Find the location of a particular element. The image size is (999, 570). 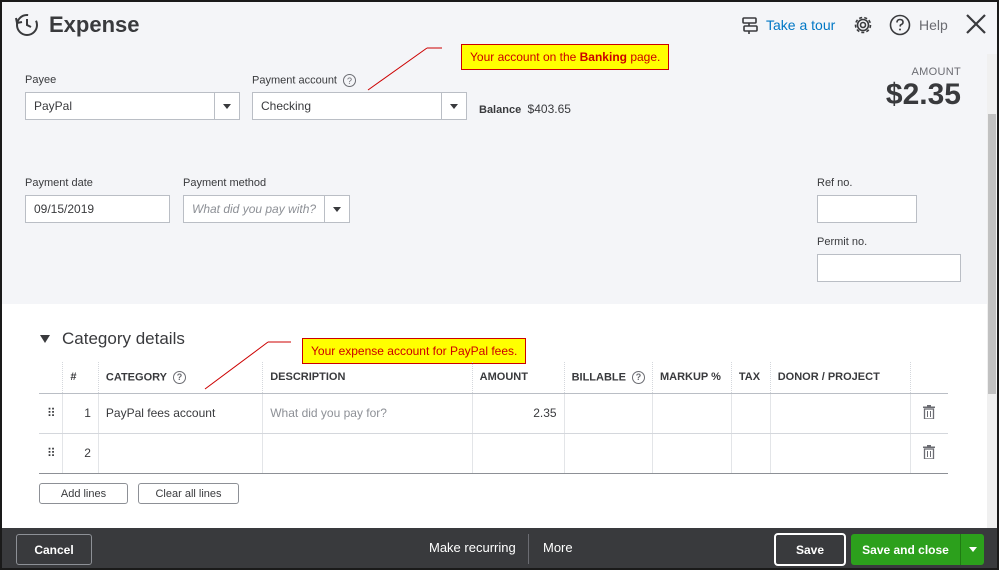

payment-date-label: Payment date is located at coordinates (59, 183).